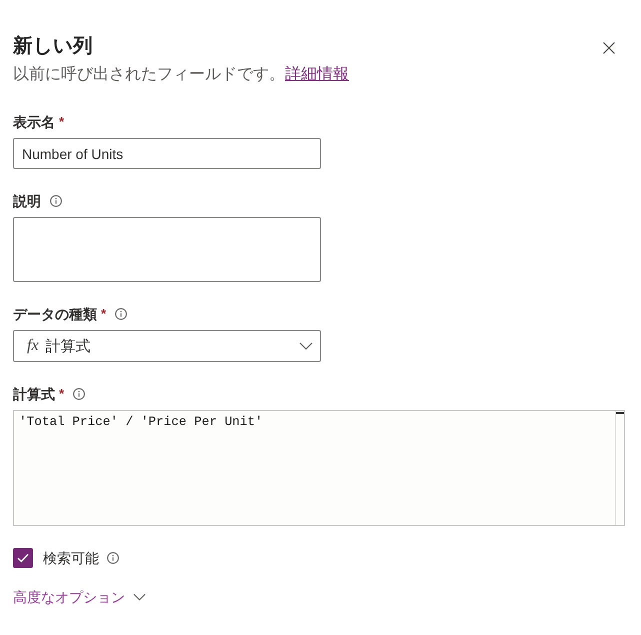  What do you see at coordinates (34, 122) in the screenshot?
I see `field-label: 表示名` at bounding box center [34, 122].